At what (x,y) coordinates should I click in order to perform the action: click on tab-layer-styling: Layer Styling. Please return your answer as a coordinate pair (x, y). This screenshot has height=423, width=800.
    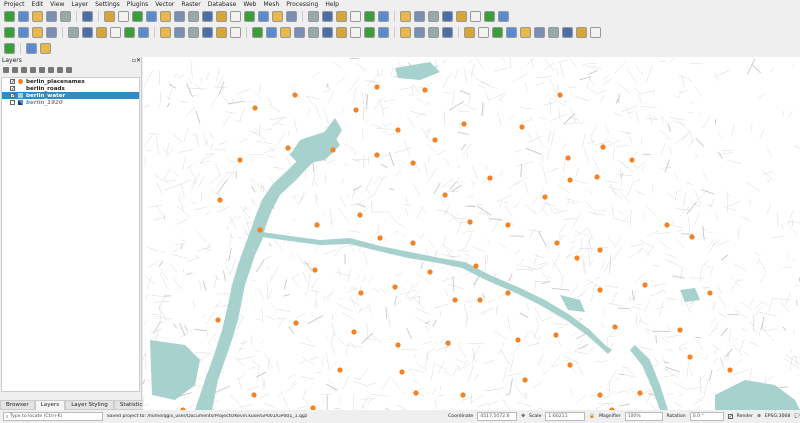
    Looking at the image, I should click on (89, 405).